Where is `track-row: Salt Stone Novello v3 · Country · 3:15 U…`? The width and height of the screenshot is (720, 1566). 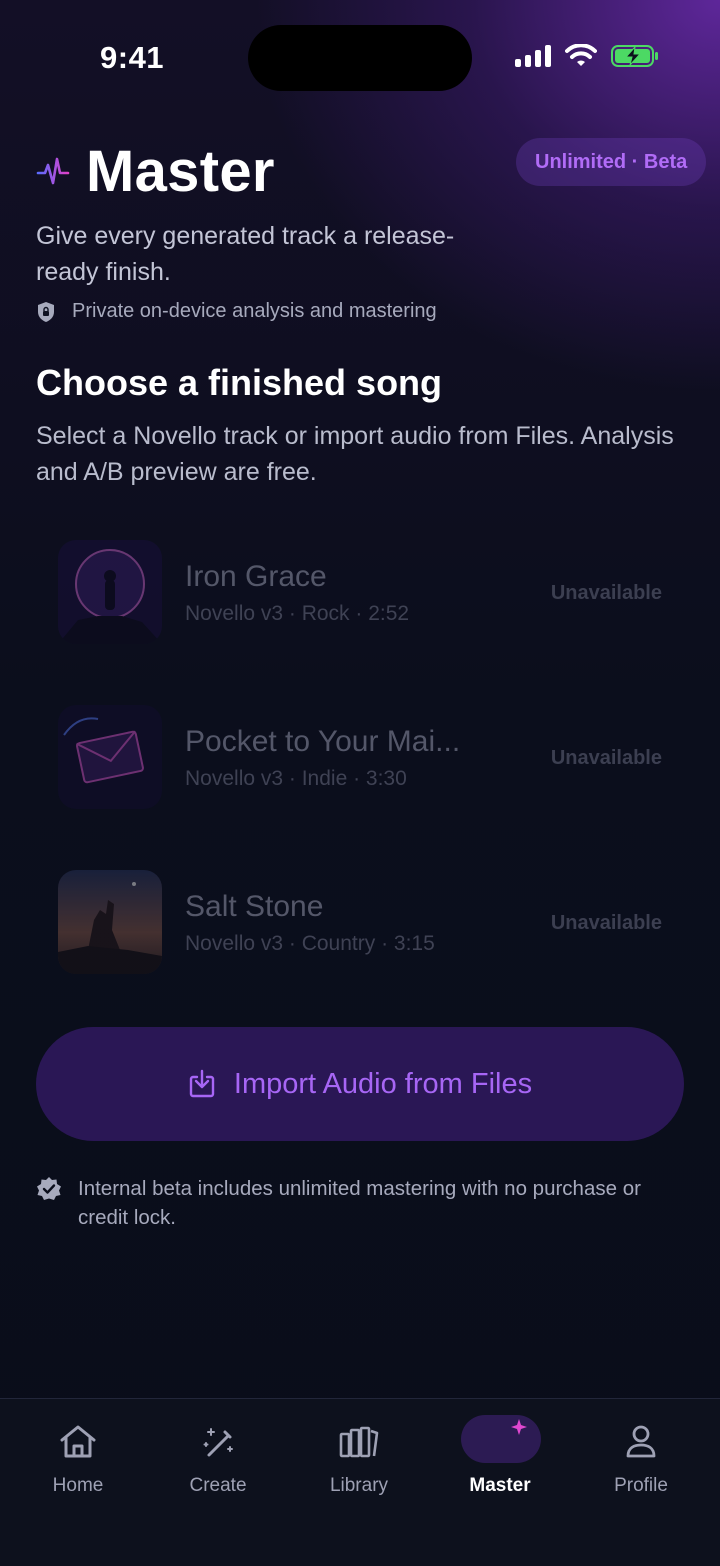 track-row: Salt Stone Novello v3 · Country · 3:15 U… is located at coordinates (360, 932).